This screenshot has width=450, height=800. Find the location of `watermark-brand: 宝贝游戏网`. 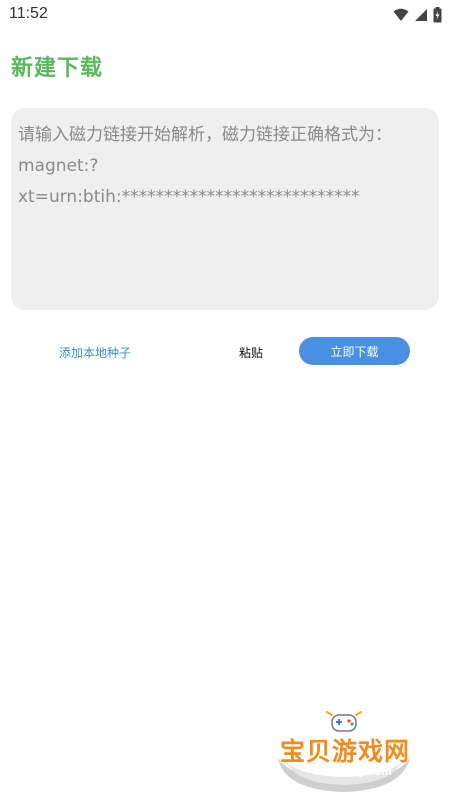

watermark-brand: 宝贝游戏网 is located at coordinates (345, 751).